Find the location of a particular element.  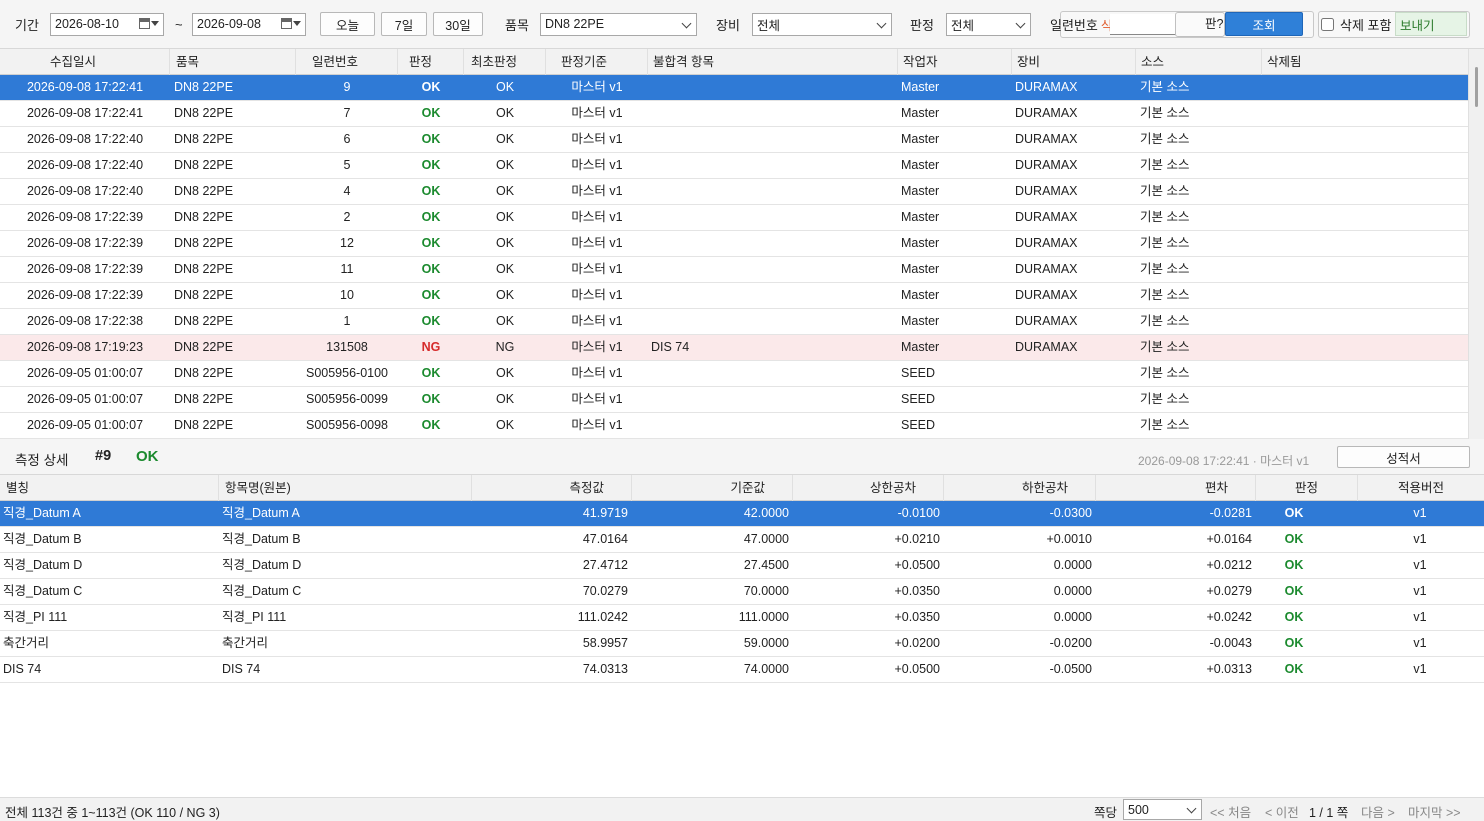

first-page-link: << 처음 is located at coordinates (1230, 811).